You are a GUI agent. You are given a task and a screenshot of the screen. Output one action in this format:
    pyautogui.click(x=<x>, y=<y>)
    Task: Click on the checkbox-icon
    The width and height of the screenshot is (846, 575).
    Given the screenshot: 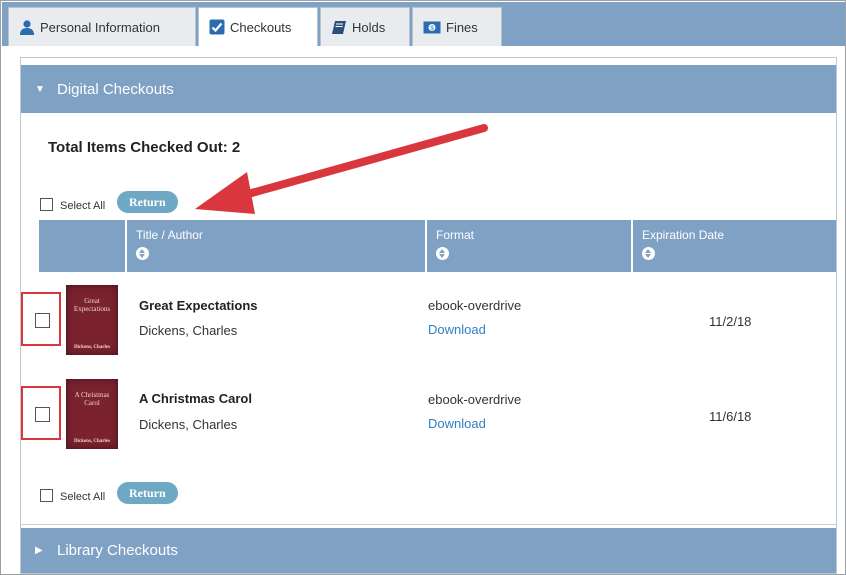 What is the action you would take?
    pyautogui.click(x=217, y=27)
    